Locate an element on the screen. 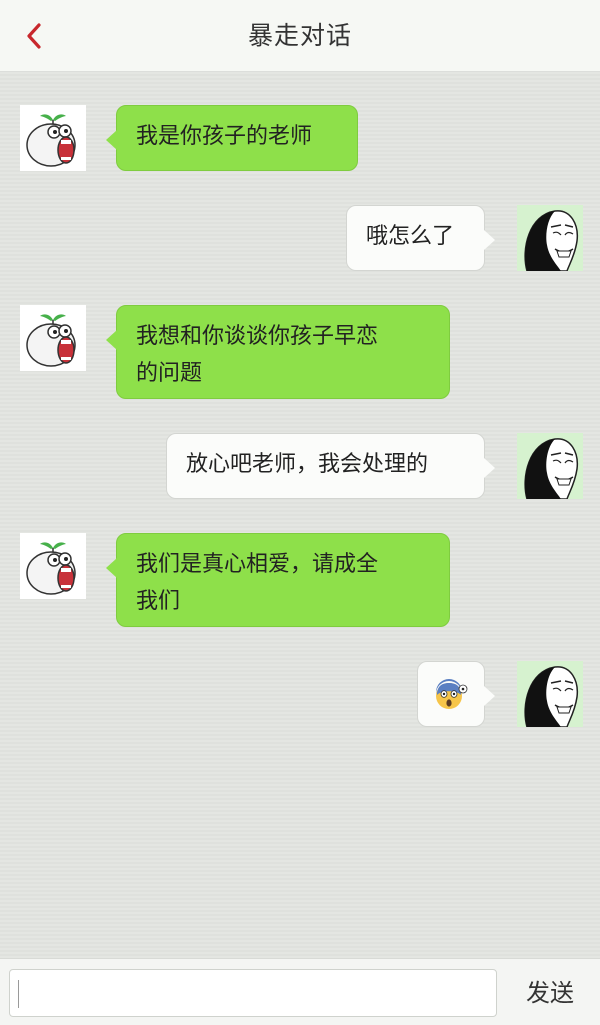  message-text-line: 我想和你谈谈你孩子早恋 is located at coordinates (257, 336).